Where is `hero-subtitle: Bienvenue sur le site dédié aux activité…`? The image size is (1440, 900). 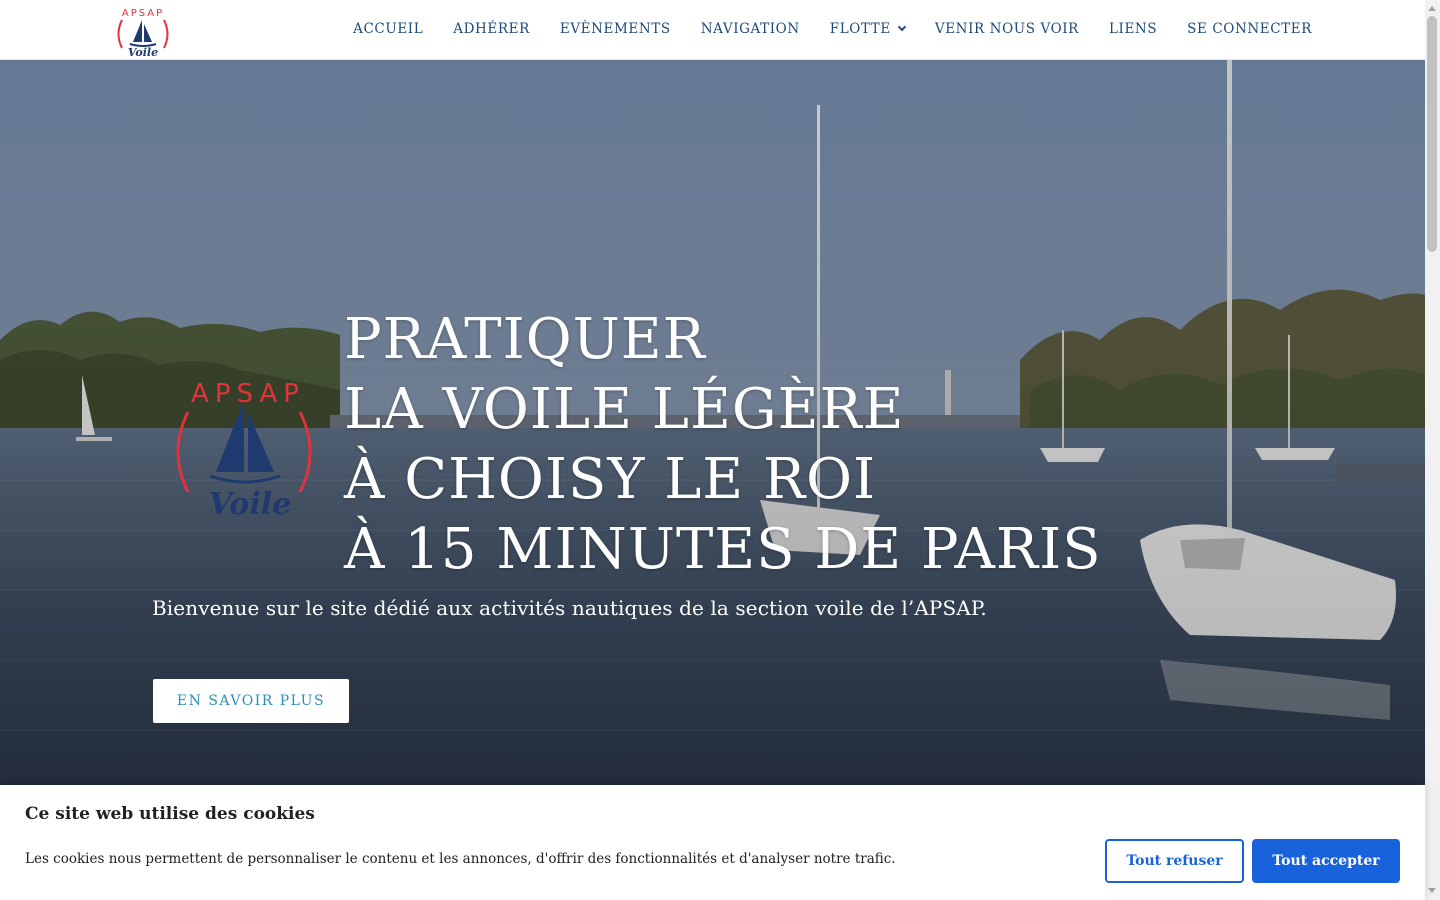
hero-subtitle: Bienvenue sur le site dédié aux activité… is located at coordinates (569, 608).